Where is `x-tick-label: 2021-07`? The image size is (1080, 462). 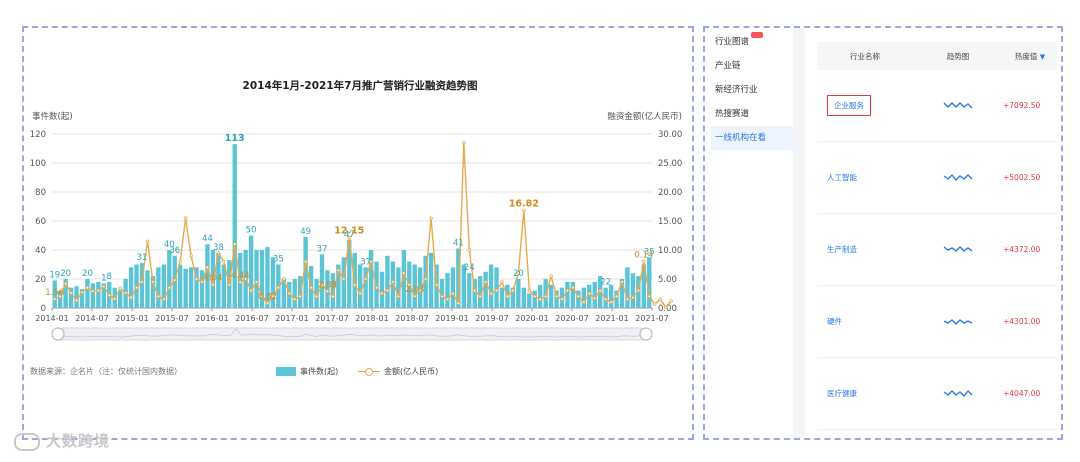
x-tick-label: 2021-07 is located at coordinates (651, 318).